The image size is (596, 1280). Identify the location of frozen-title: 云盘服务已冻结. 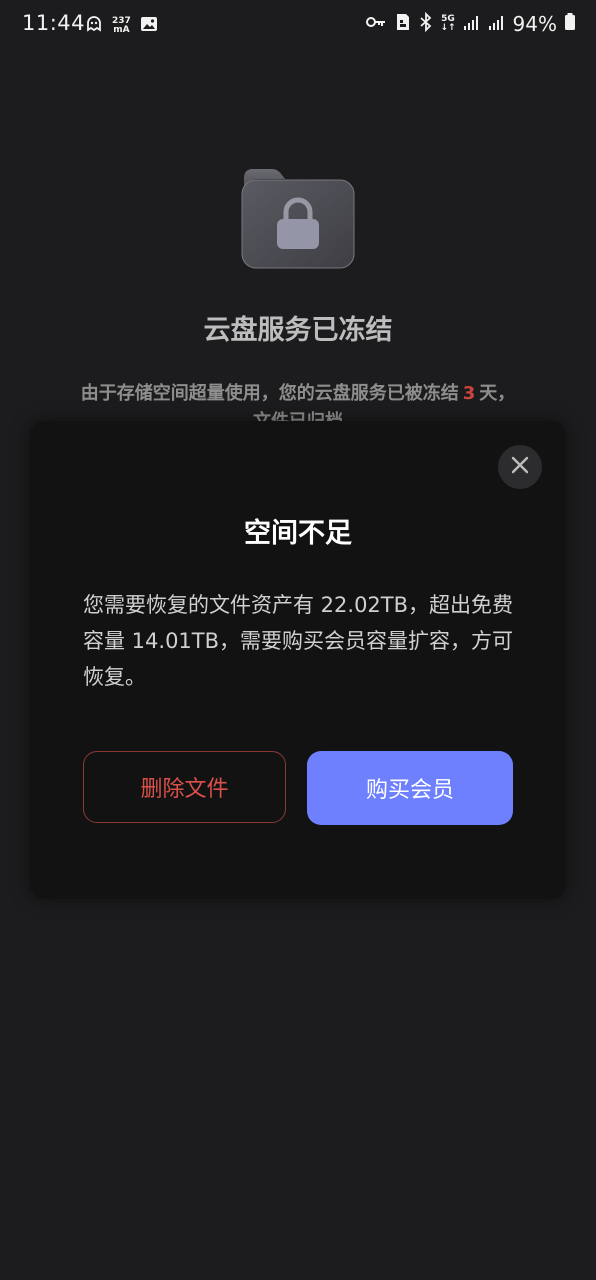
(298, 330).